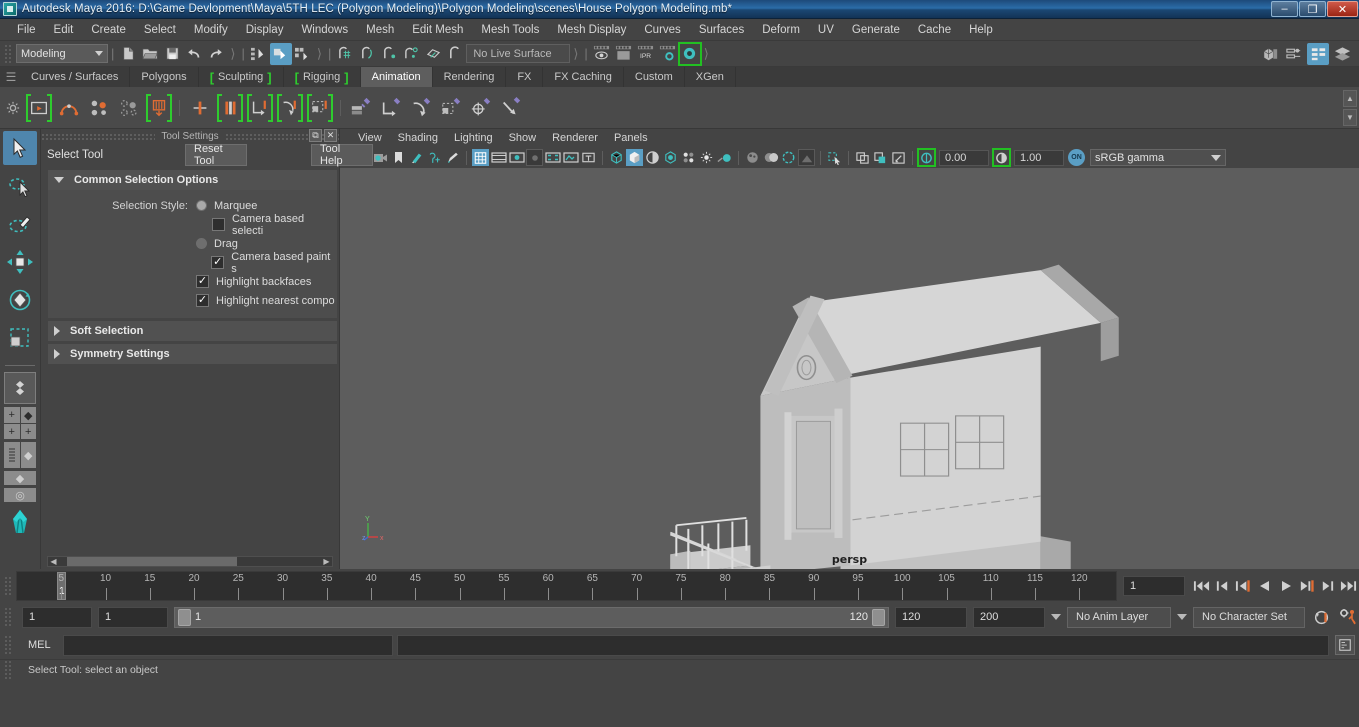  What do you see at coordinates (133, 617) in the screenshot?
I see `playback-start-time-field: 1` at bounding box center [133, 617].